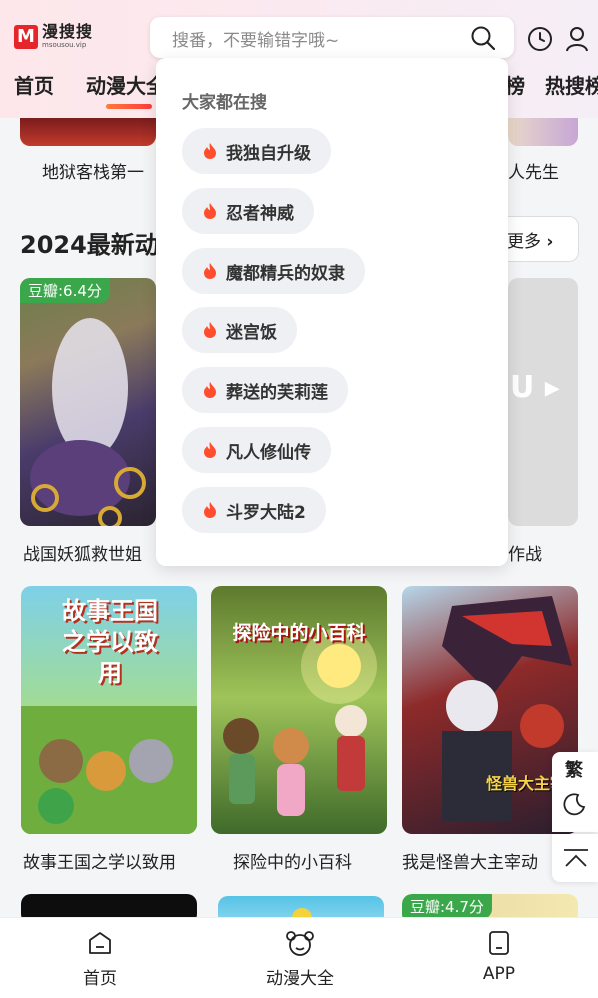  I want to click on rating-badge: 豆瓣:6.4分, so click(65, 290).